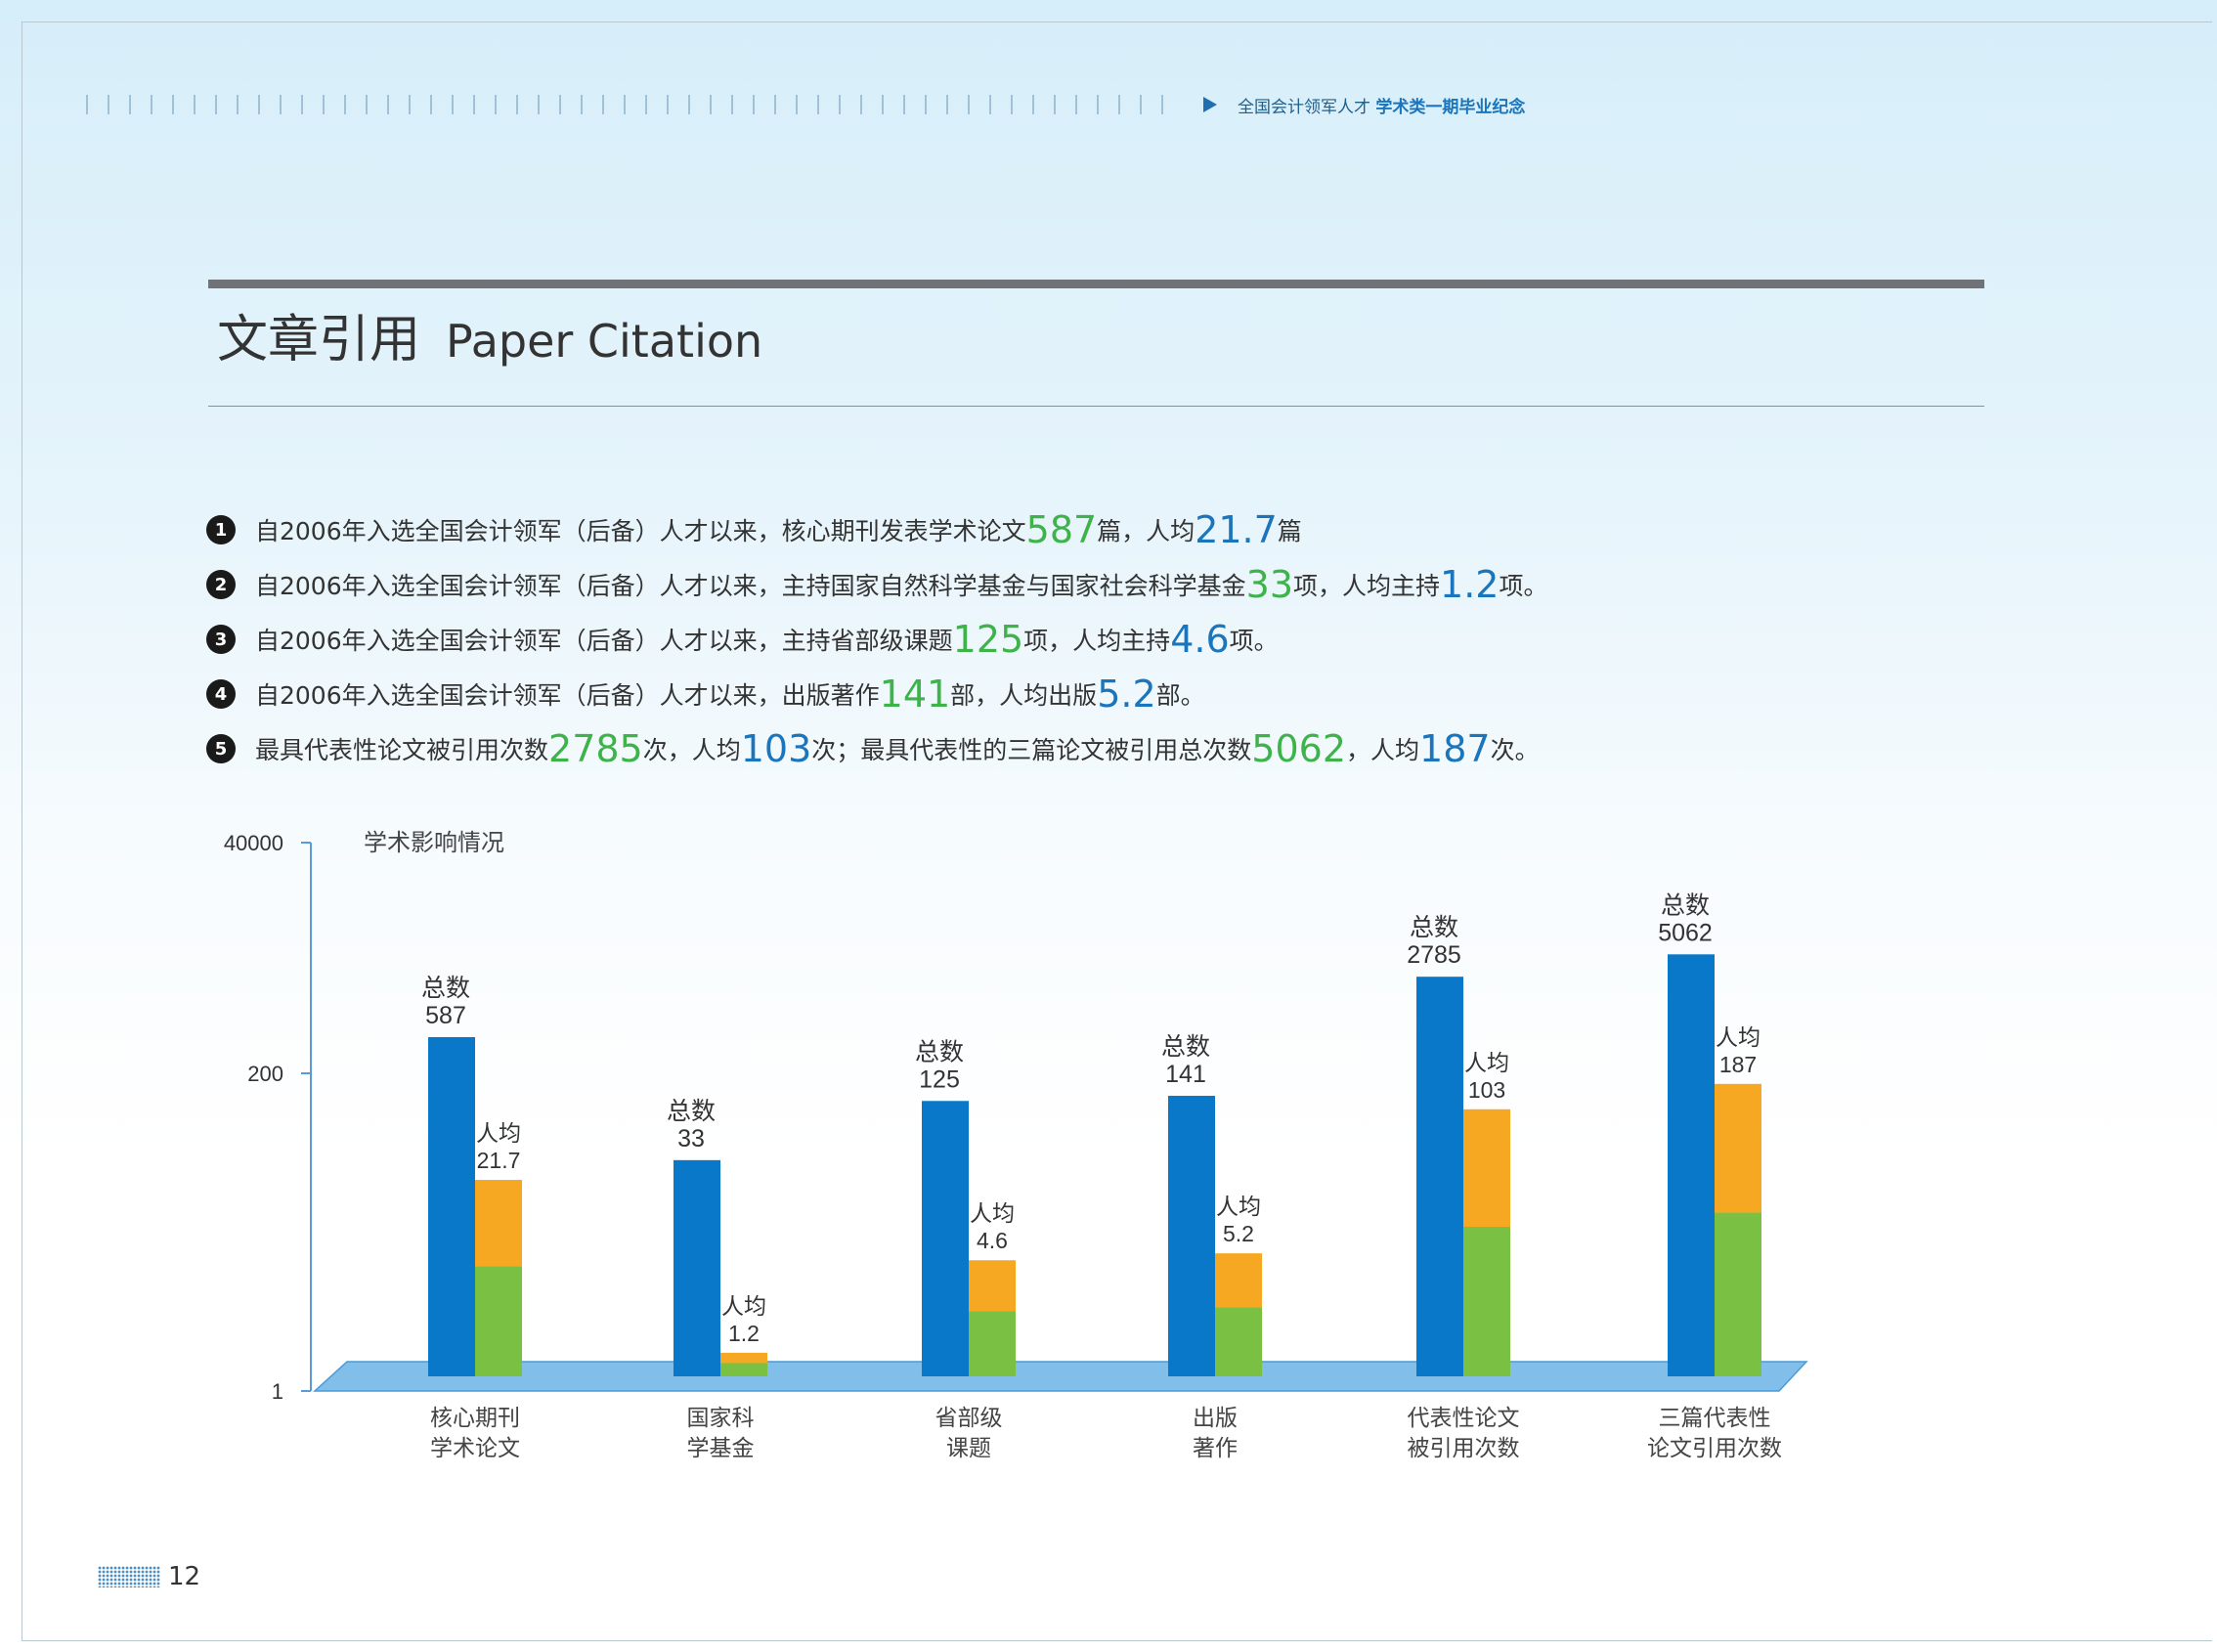 The width and height of the screenshot is (2217, 1652). What do you see at coordinates (277, 1391) in the screenshot?
I see `y-tick-label: 1` at bounding box center [277, 1391].